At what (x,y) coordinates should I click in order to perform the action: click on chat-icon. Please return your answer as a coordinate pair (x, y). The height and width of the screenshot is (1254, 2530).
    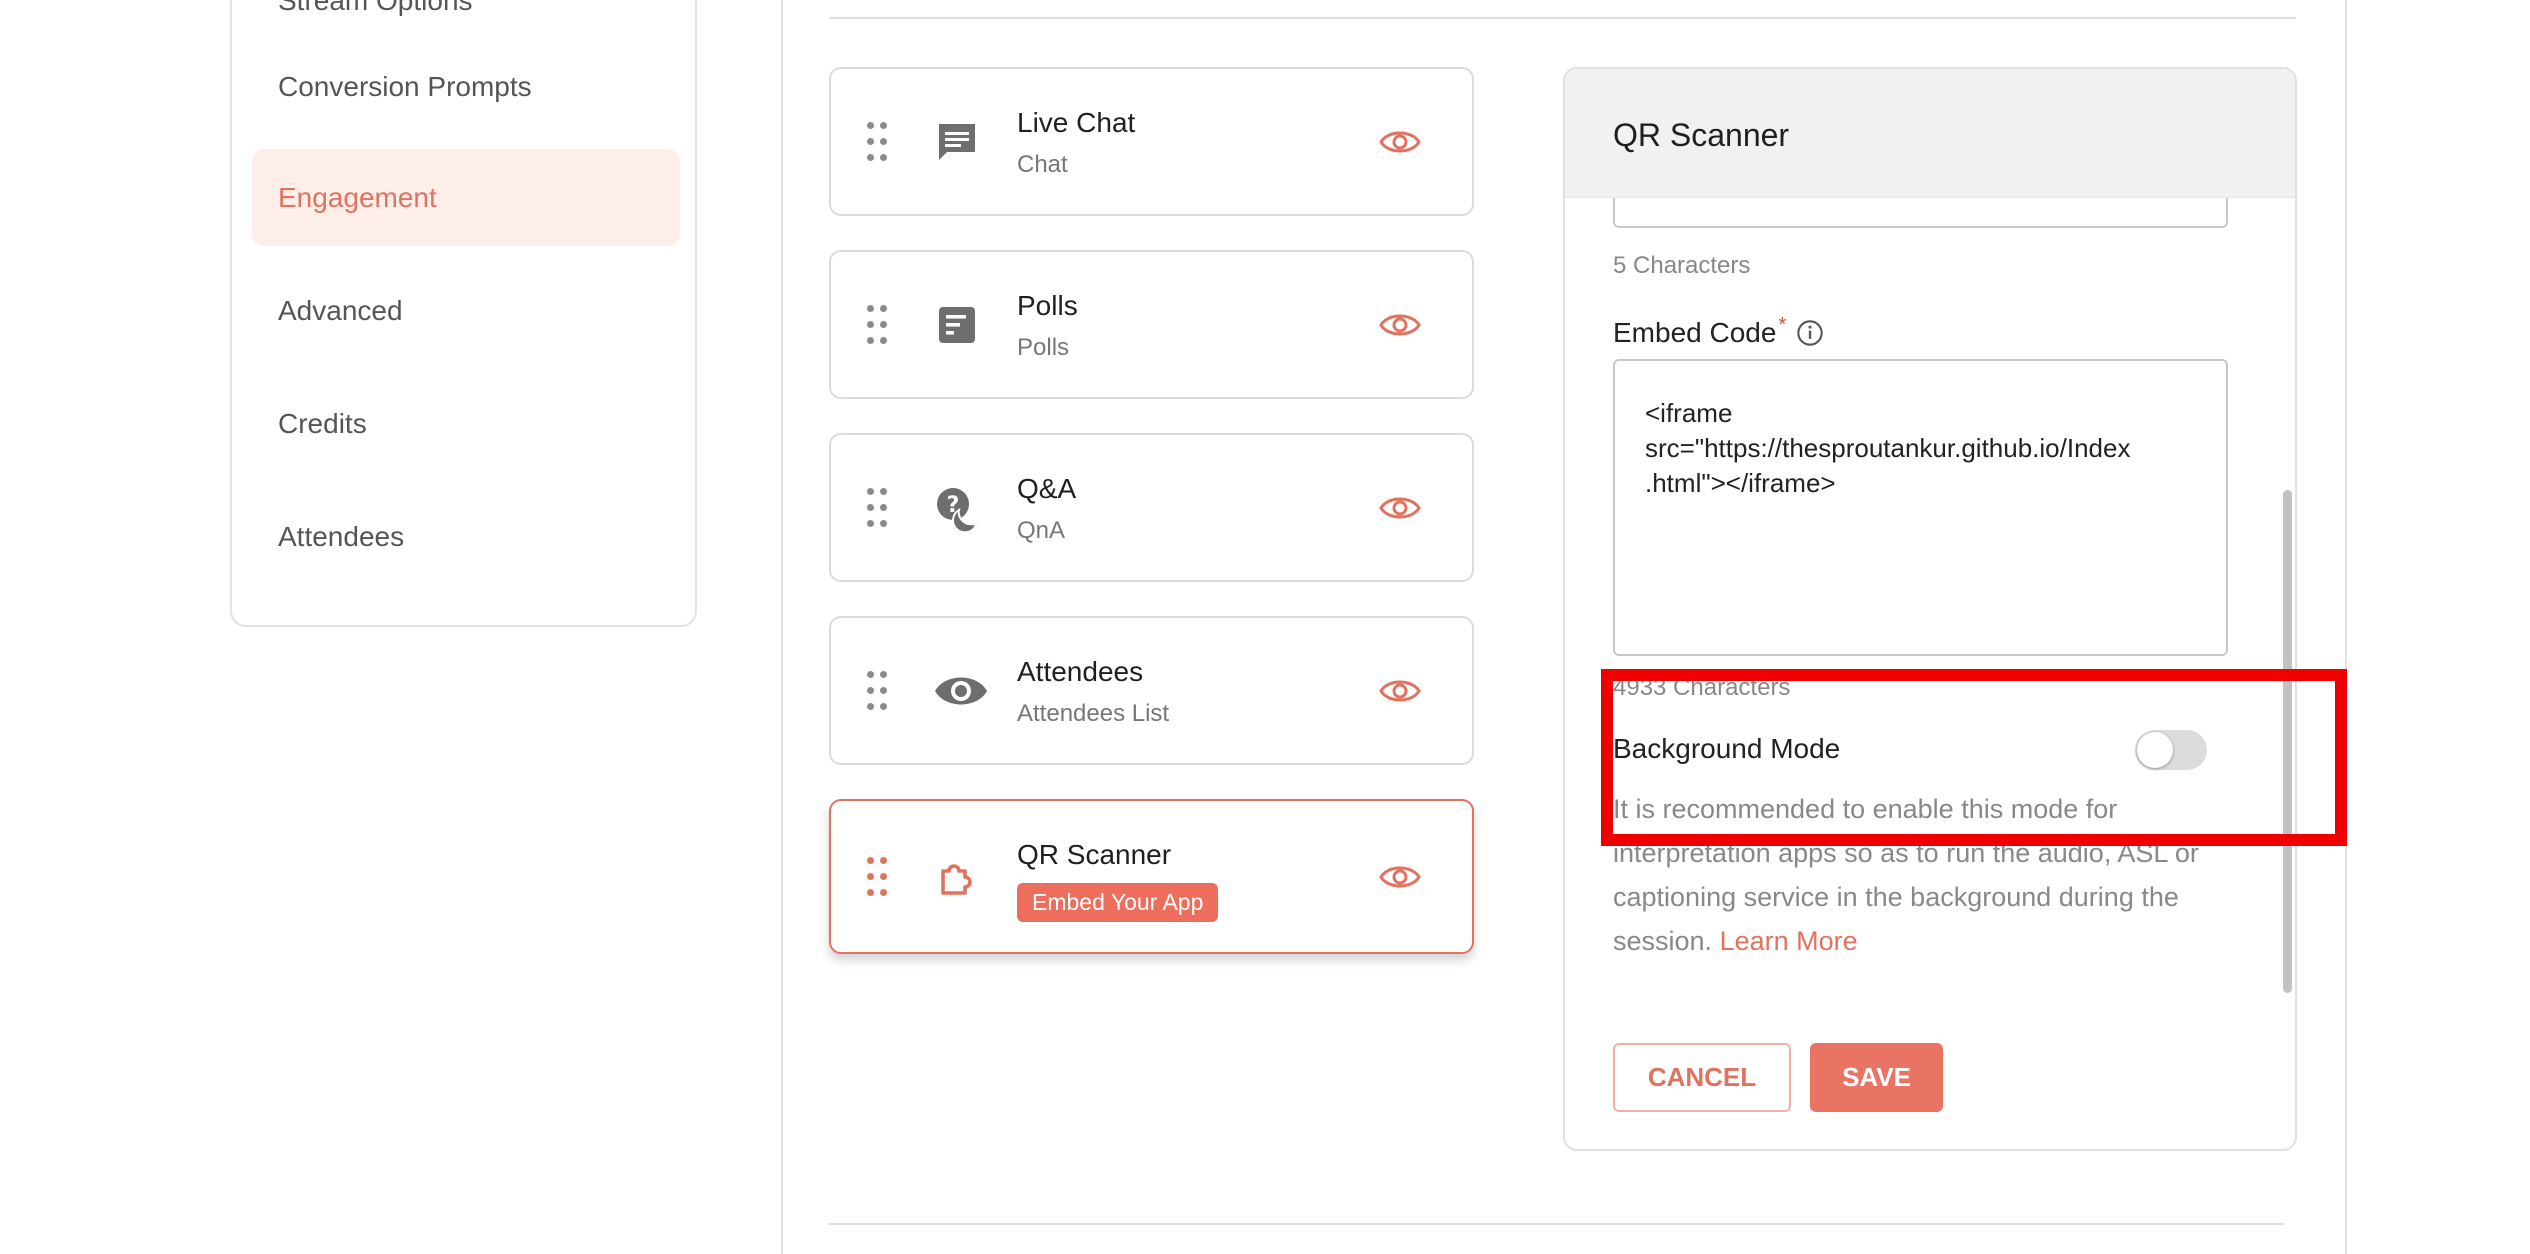
    Looking at the image, I should click on (957, 141).